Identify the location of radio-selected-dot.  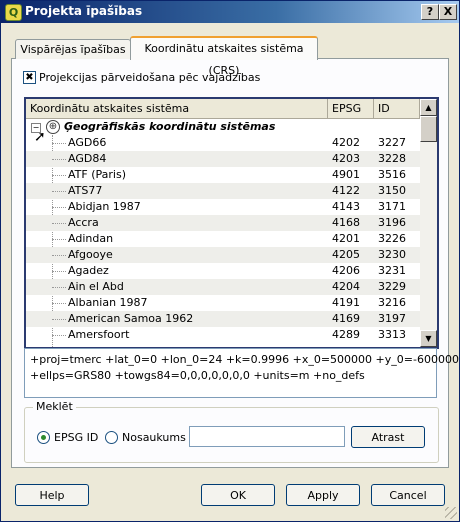
(43, 437).